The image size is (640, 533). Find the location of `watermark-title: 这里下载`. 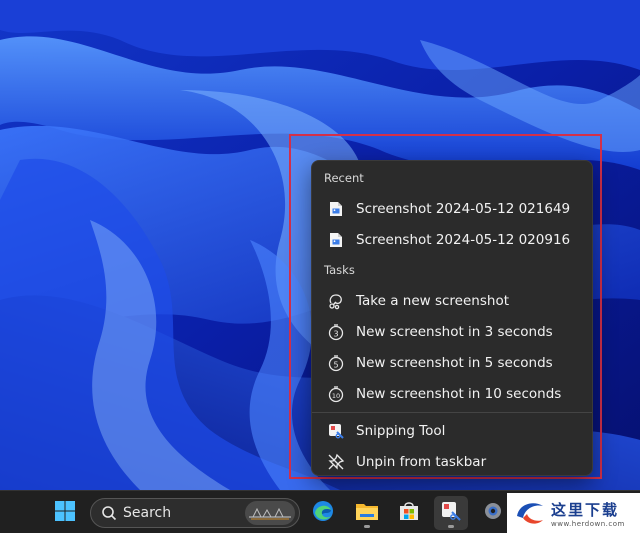

watermark-title: 这里下载 is located at coordinates (585, 509).